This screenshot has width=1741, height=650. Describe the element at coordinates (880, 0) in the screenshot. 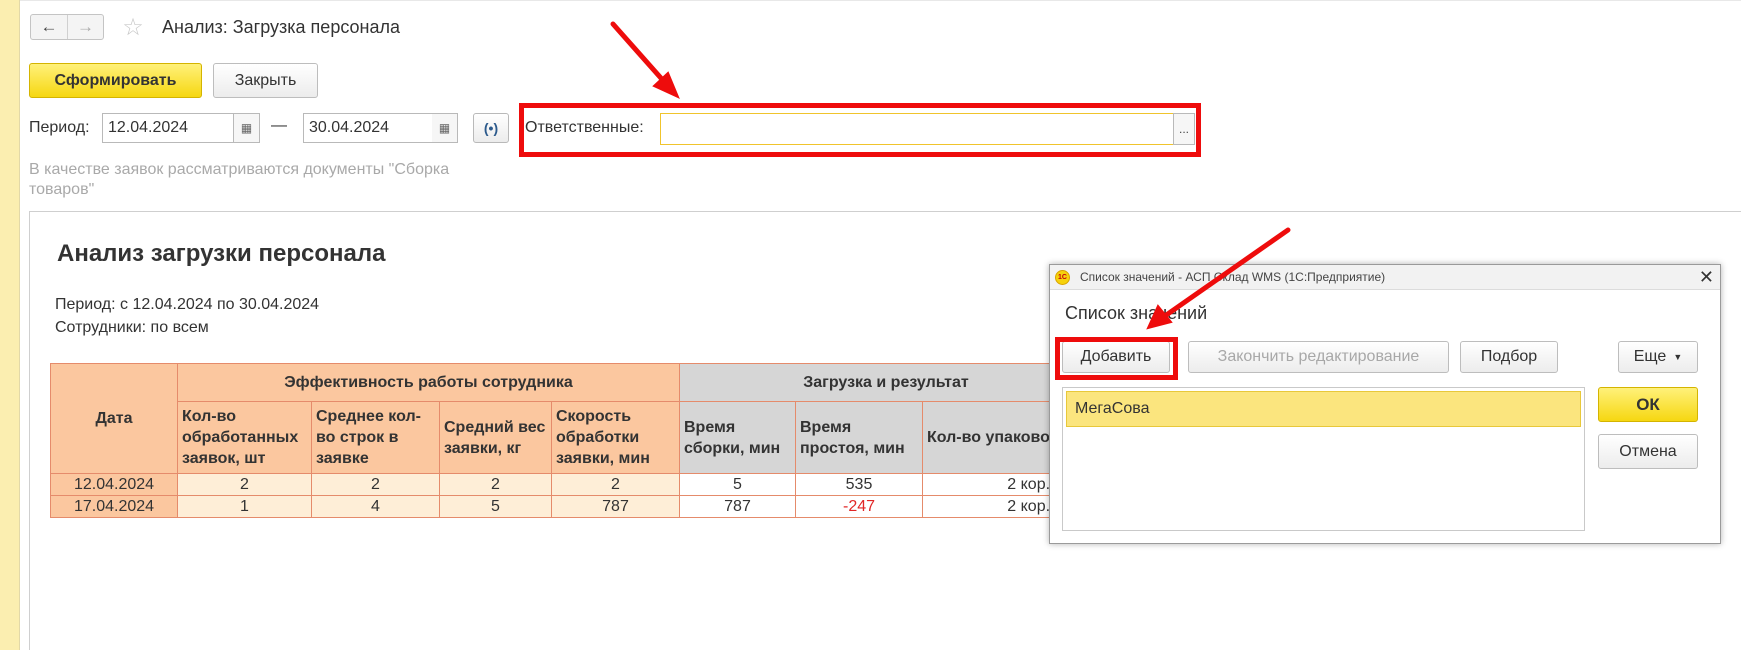

I see `top-divider` at that location.